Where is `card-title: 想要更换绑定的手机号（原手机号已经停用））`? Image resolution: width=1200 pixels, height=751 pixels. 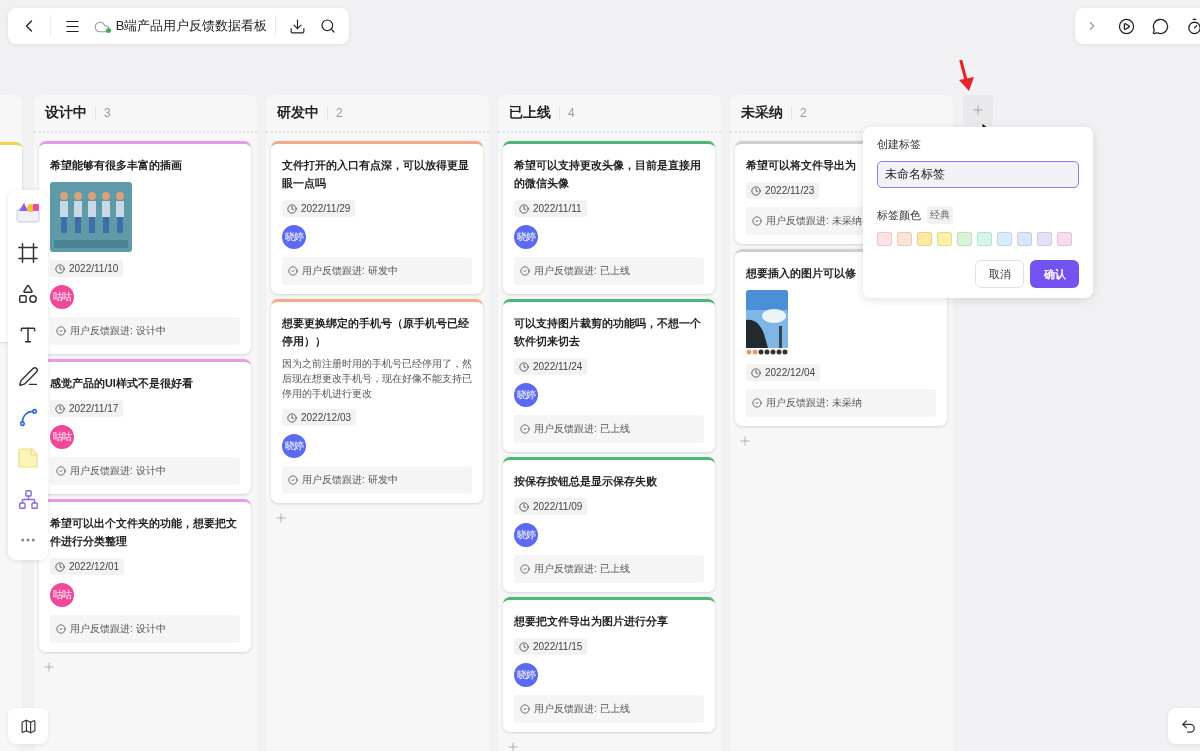 card-title: 想要更换绑定的手机号（原手机号已经停用）） is located at coordinates (376, 332).